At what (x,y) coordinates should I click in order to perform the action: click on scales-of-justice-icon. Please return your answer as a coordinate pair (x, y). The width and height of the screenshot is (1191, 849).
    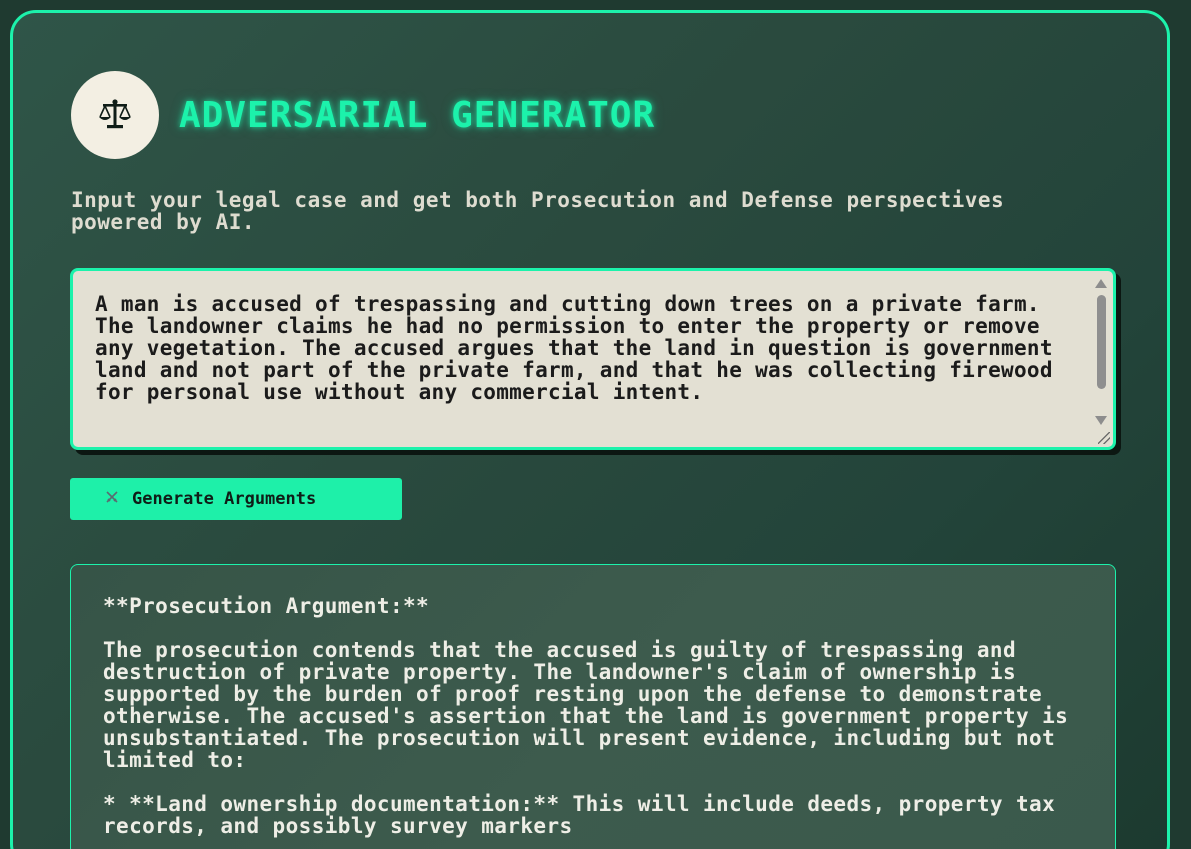
    Looking at the image, I should click on (115, 114).